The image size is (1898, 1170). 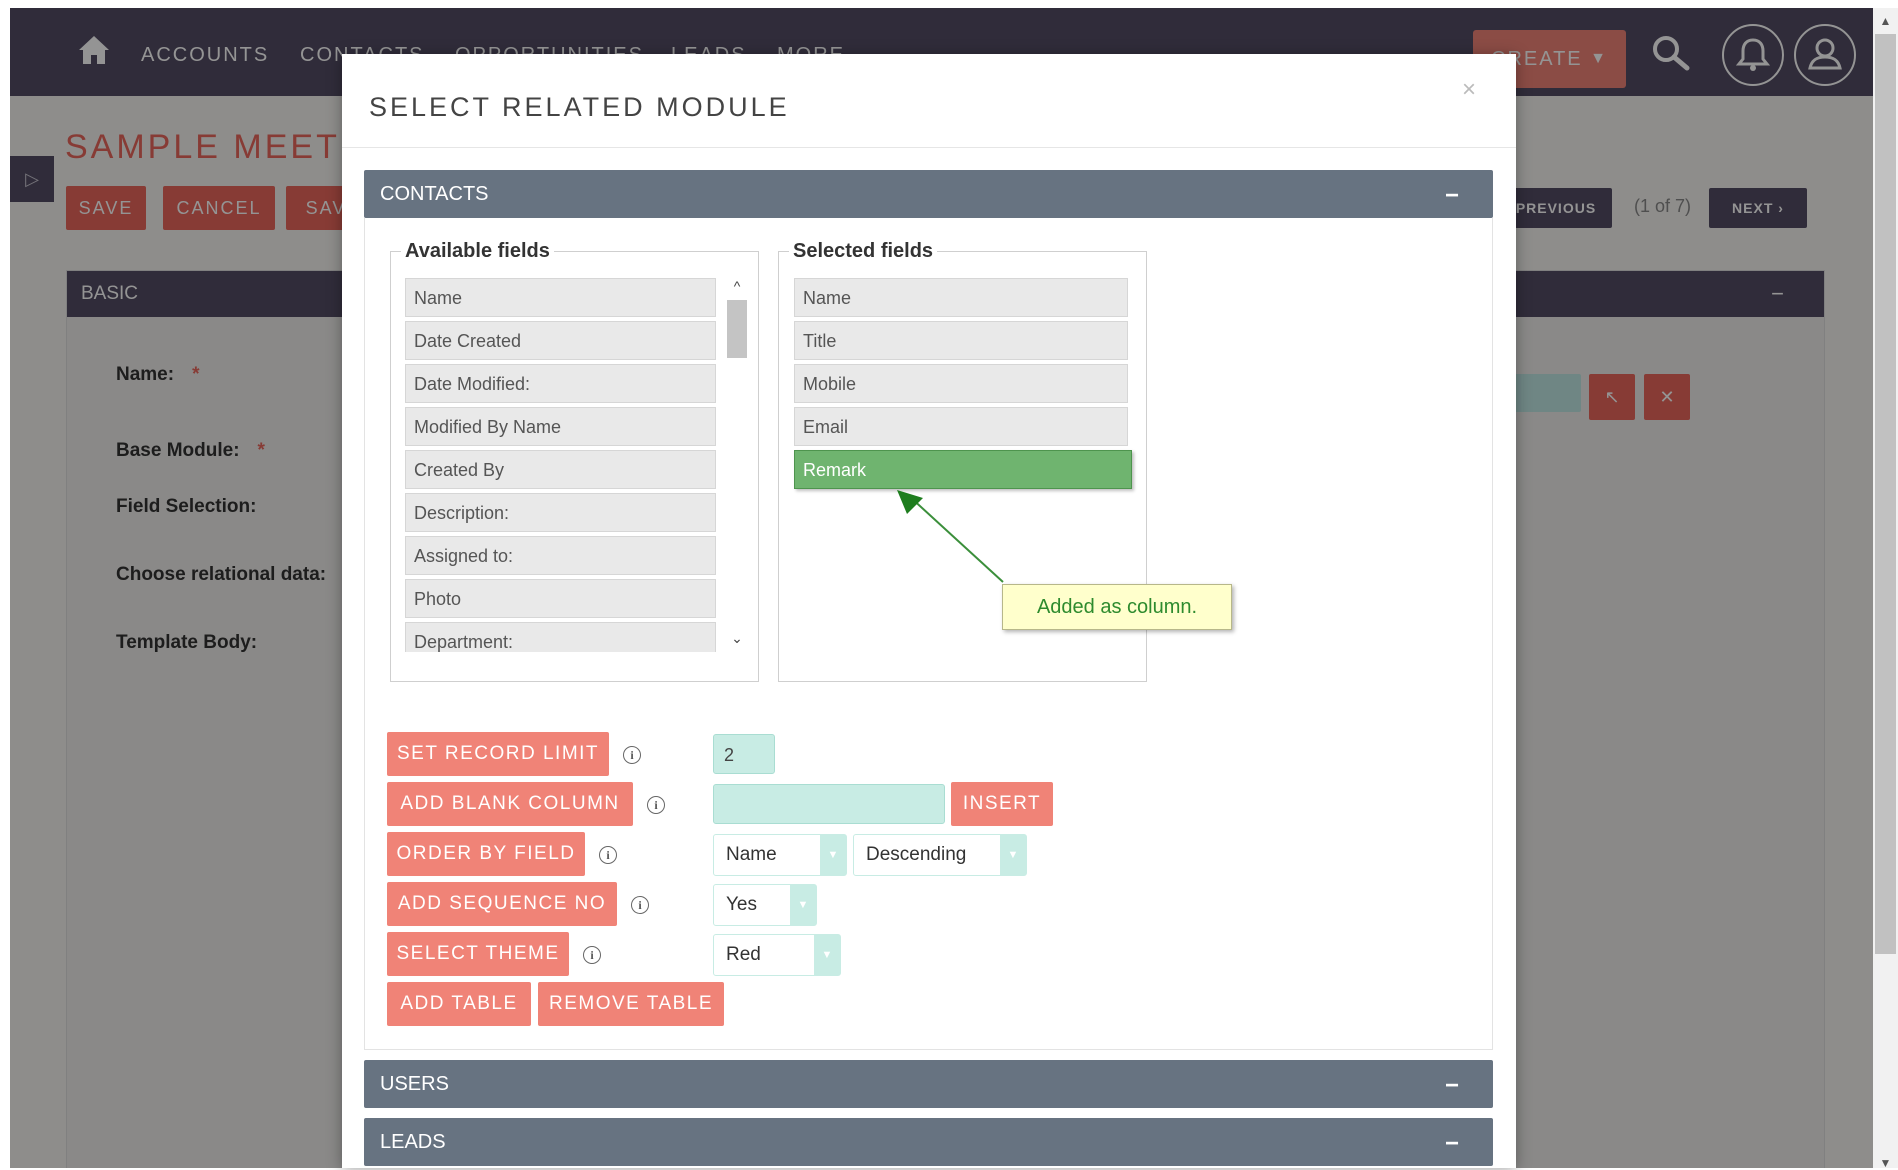 I want to click on set-record-limit-button: SET RECORD LIMIT, so click(x=498, y=754).